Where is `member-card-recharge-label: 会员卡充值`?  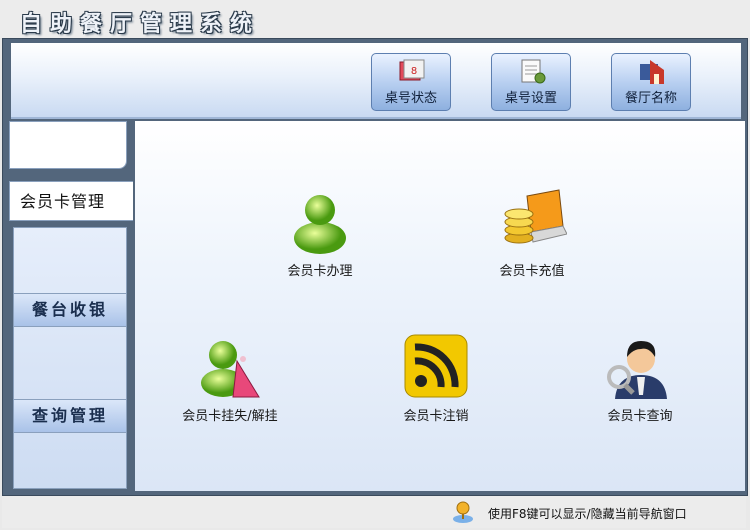 member-card-recharge-label: 会员卡充值 is located at coordinates (532, 271).